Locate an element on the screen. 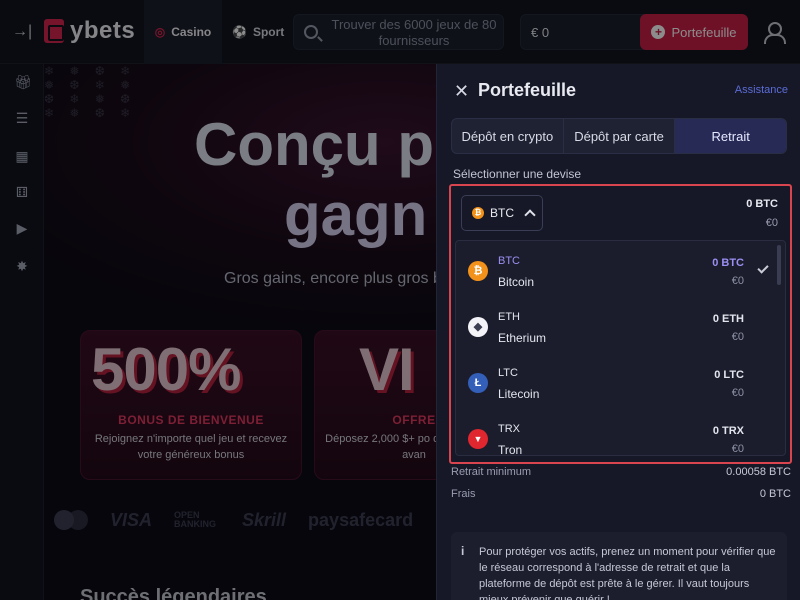 This screenshot has width=800, height=600. check-icon is located at coordinates (763, 268).